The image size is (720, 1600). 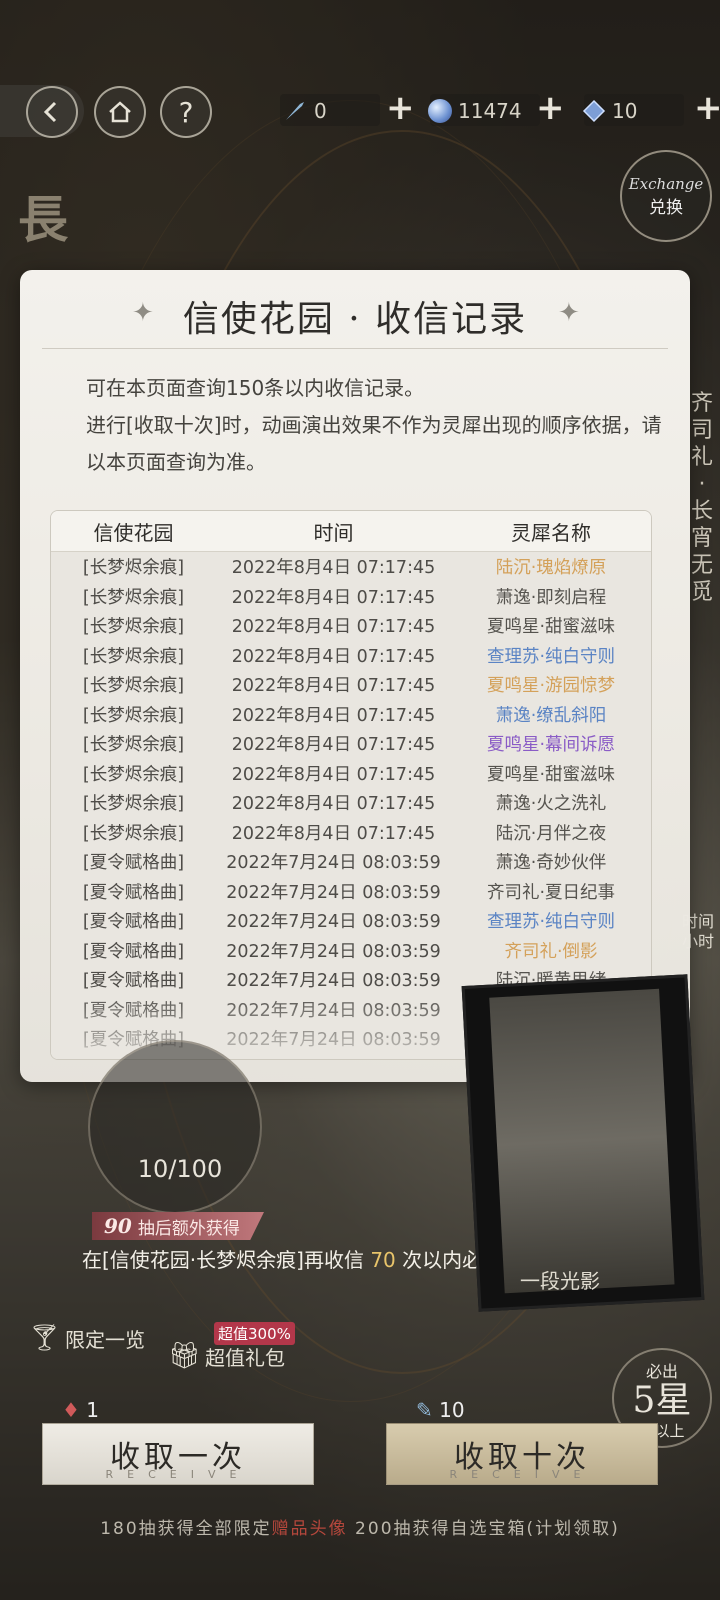 I want to click on receive-ten-sub: RECEIVE, so click(x=522, y=1474).